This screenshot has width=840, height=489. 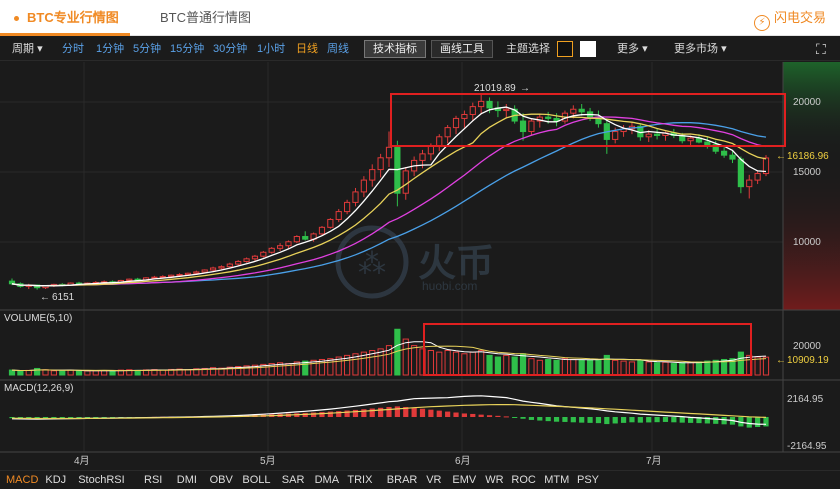 I want to click on volume-current-label: 10909.19, so click(x=808, y=360).